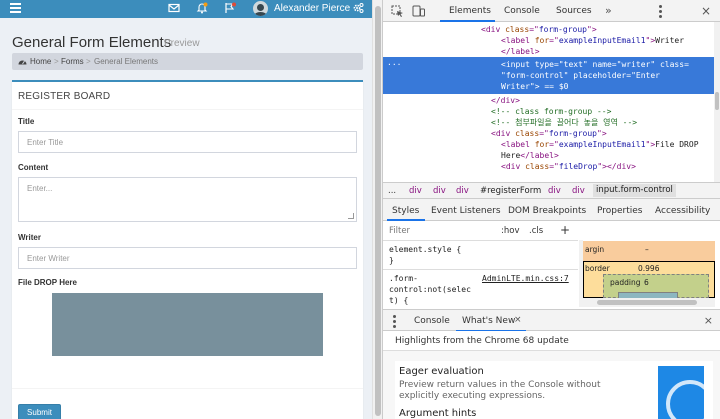  Describe the element at coordinates (706, 11) in the screenshot. I see `close-devtools-icon: ×` at that location.